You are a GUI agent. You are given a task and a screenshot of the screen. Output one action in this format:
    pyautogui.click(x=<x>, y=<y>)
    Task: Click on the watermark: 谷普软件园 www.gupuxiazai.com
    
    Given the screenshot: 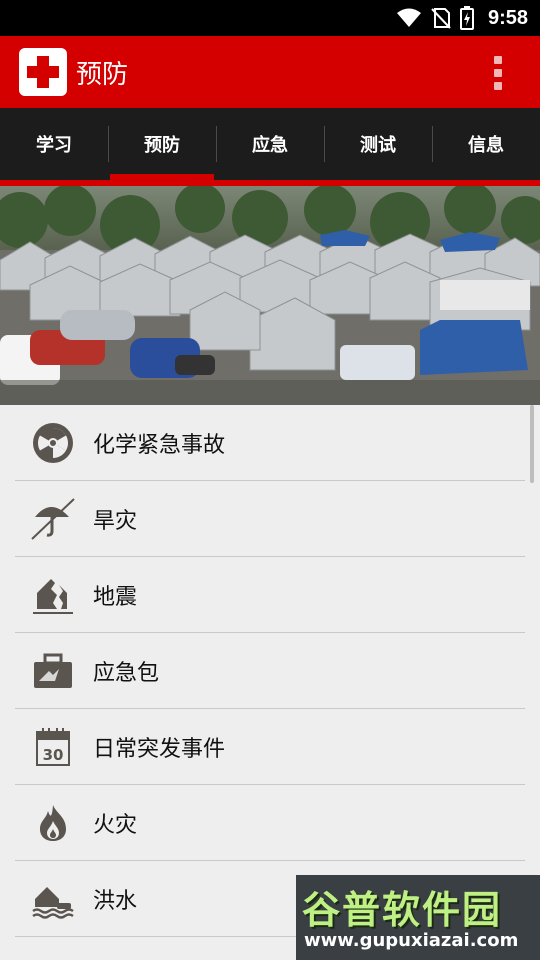 What is the action you would take?
    pyautogui.click(x=418, y=917)
    